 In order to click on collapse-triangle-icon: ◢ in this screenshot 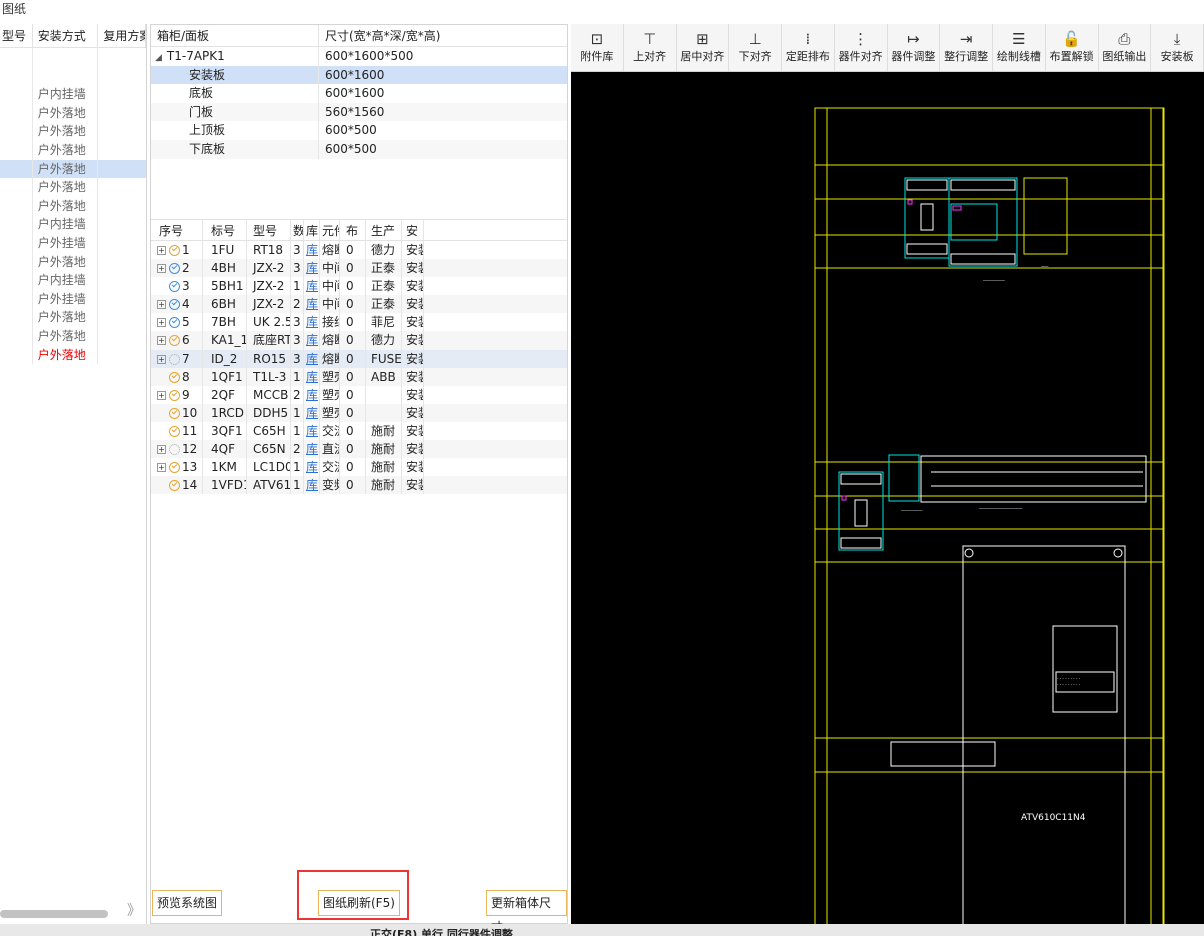, I will do `click(158, 58)`.